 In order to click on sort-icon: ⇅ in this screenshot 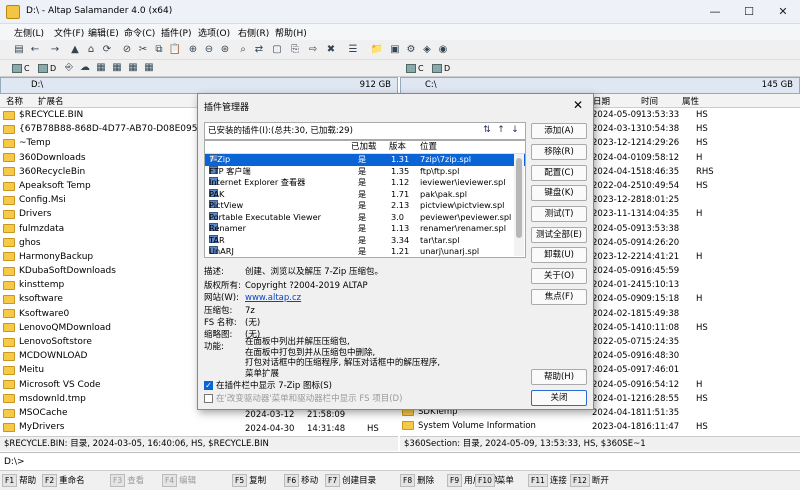, I will do `click(487, 130)`.